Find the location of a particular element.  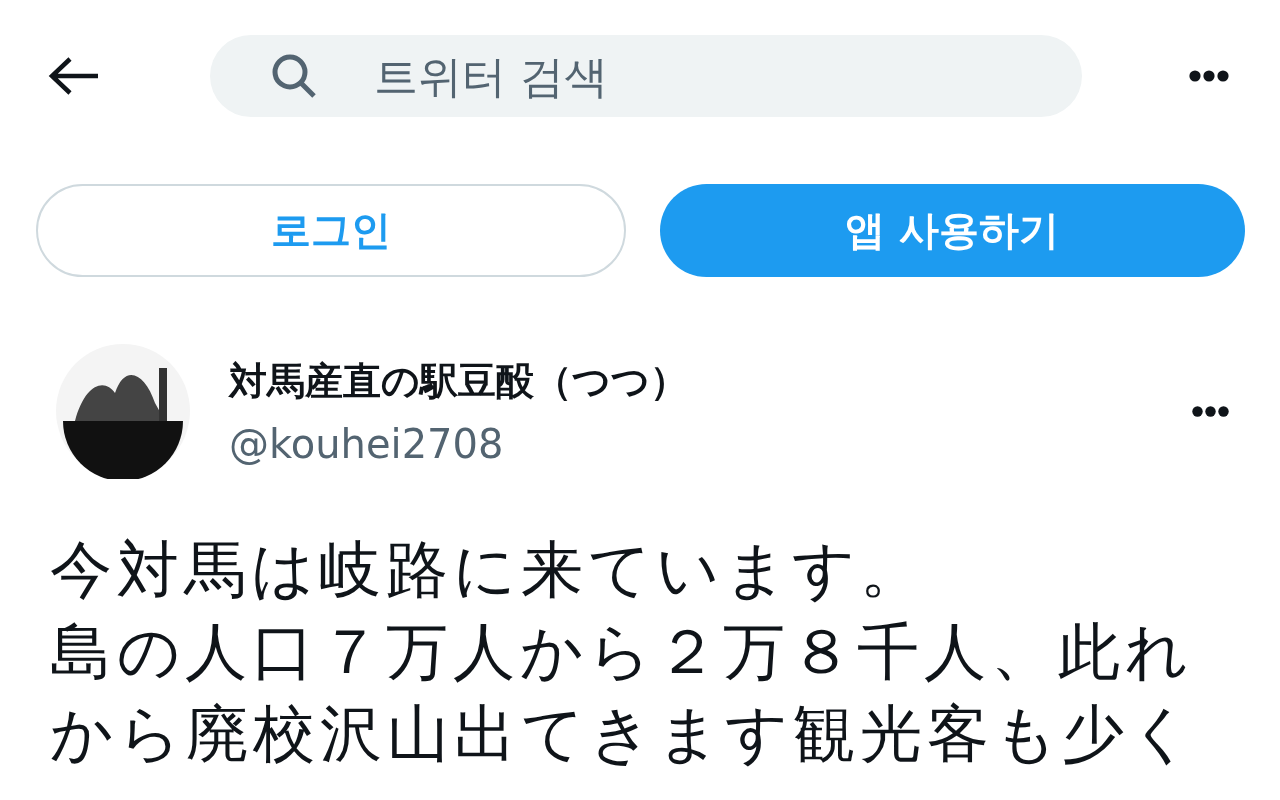

back-button is located at coordinates (74, 76).